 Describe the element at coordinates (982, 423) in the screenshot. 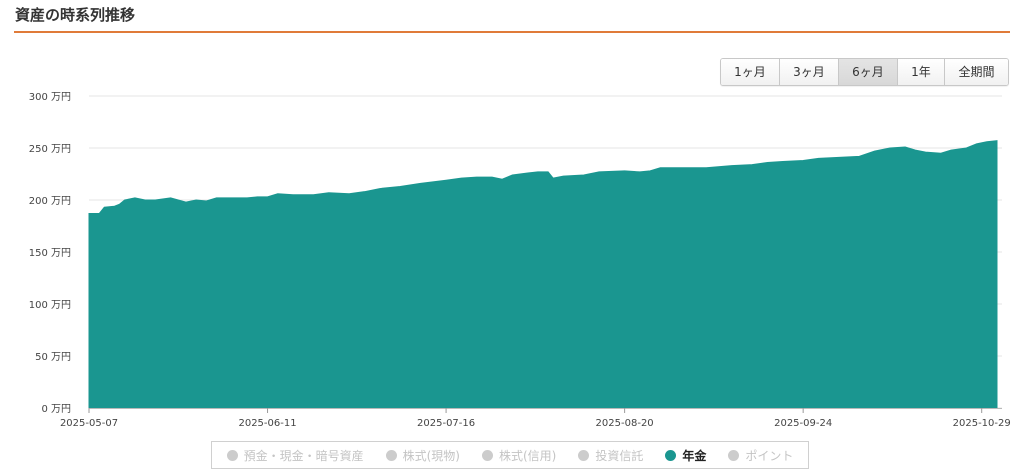

I see `x-tick-label: 2025-10-29` at that location.